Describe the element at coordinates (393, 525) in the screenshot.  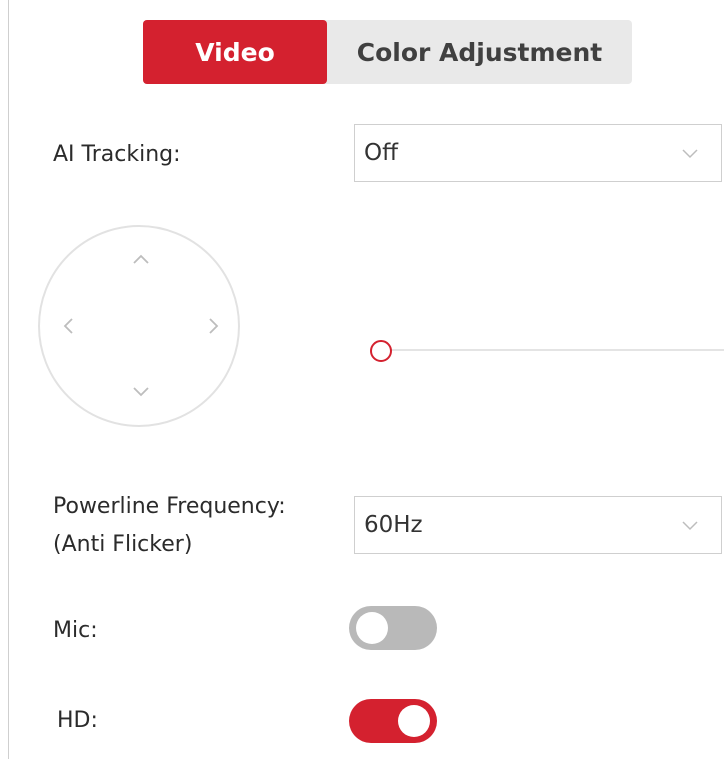
I see `powerline-frequency-value: 60Hz` at that location.